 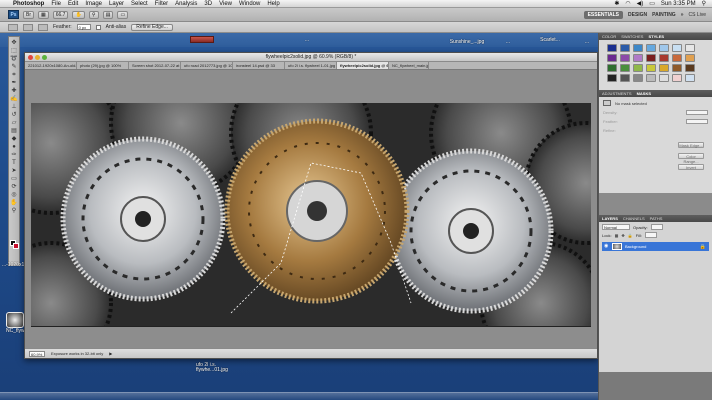 What do you see at coordinates (186, 4) in the screenshot?
I see `menu-analysis: Analysis` at bounding box center [186, 4].